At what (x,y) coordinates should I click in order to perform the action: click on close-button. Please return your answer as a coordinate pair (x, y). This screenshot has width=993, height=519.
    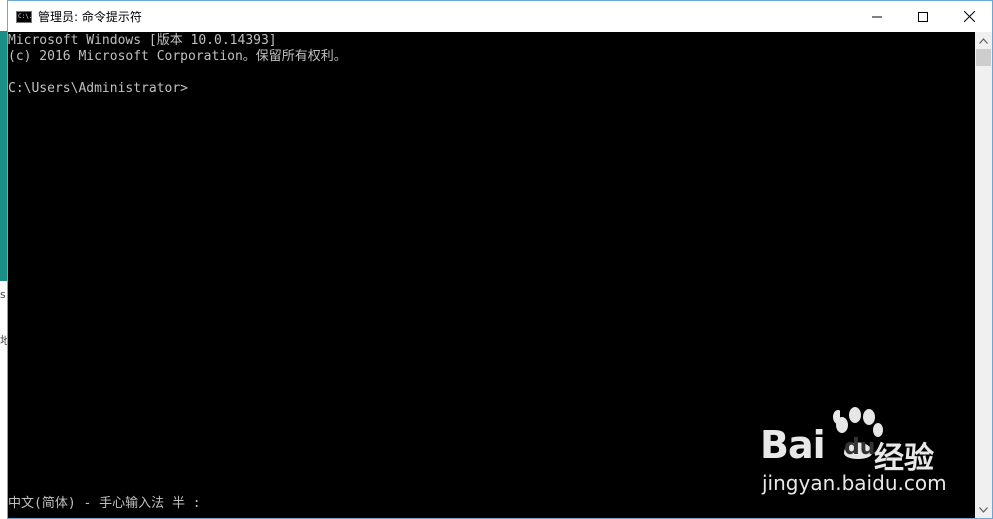
    Looking at the image, I should click on (969, 16).